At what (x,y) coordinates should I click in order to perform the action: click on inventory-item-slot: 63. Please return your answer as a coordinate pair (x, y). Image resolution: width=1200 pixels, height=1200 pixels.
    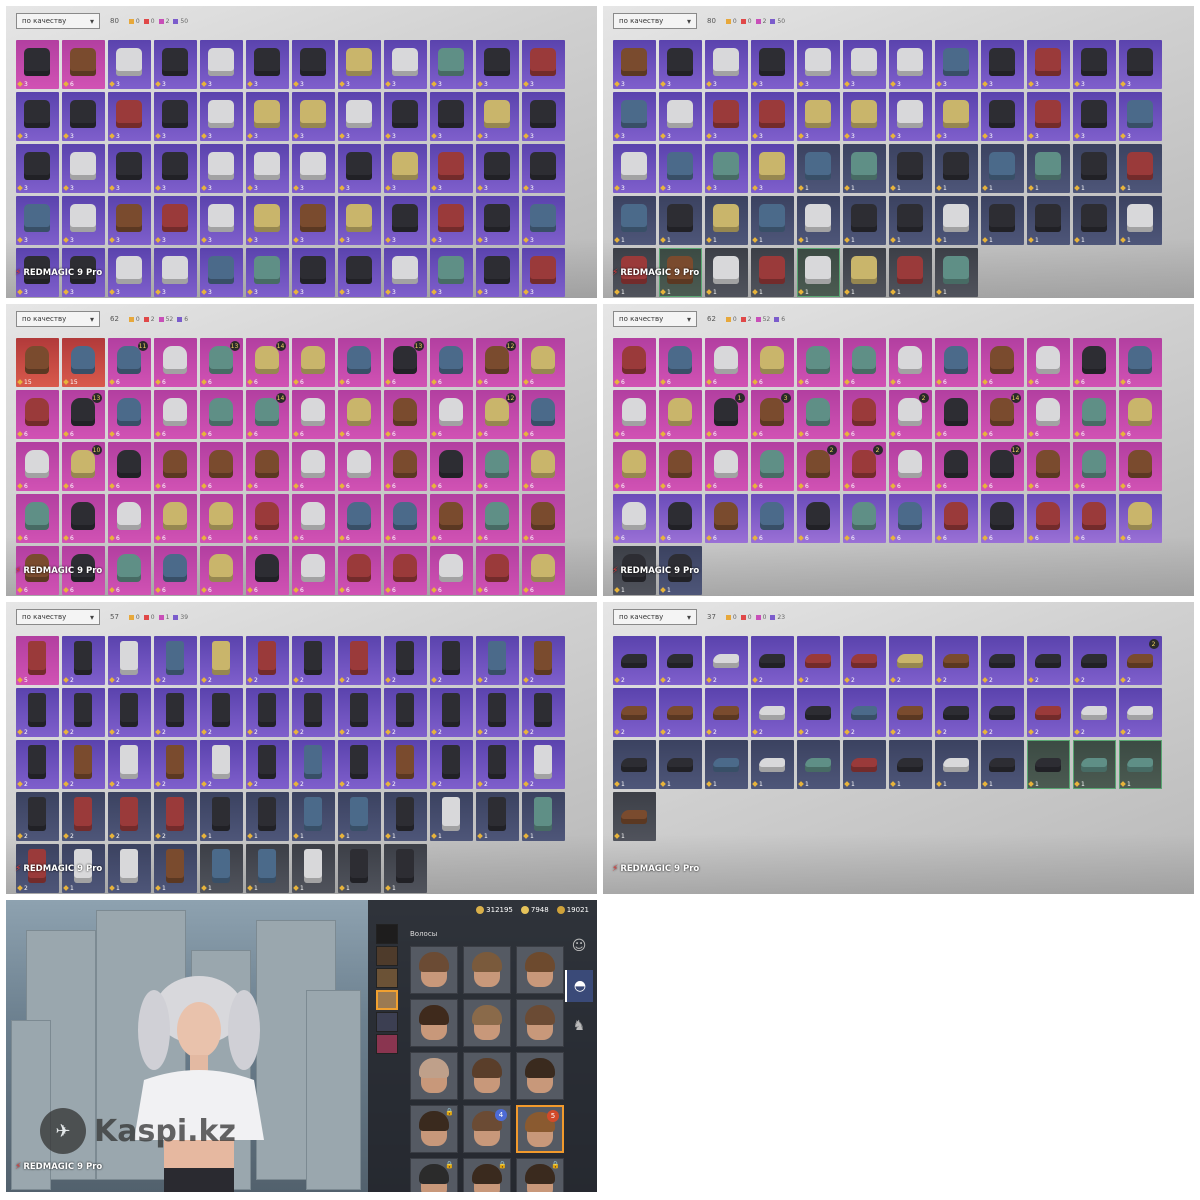
    Looking at the image, I should click on (772, 414).